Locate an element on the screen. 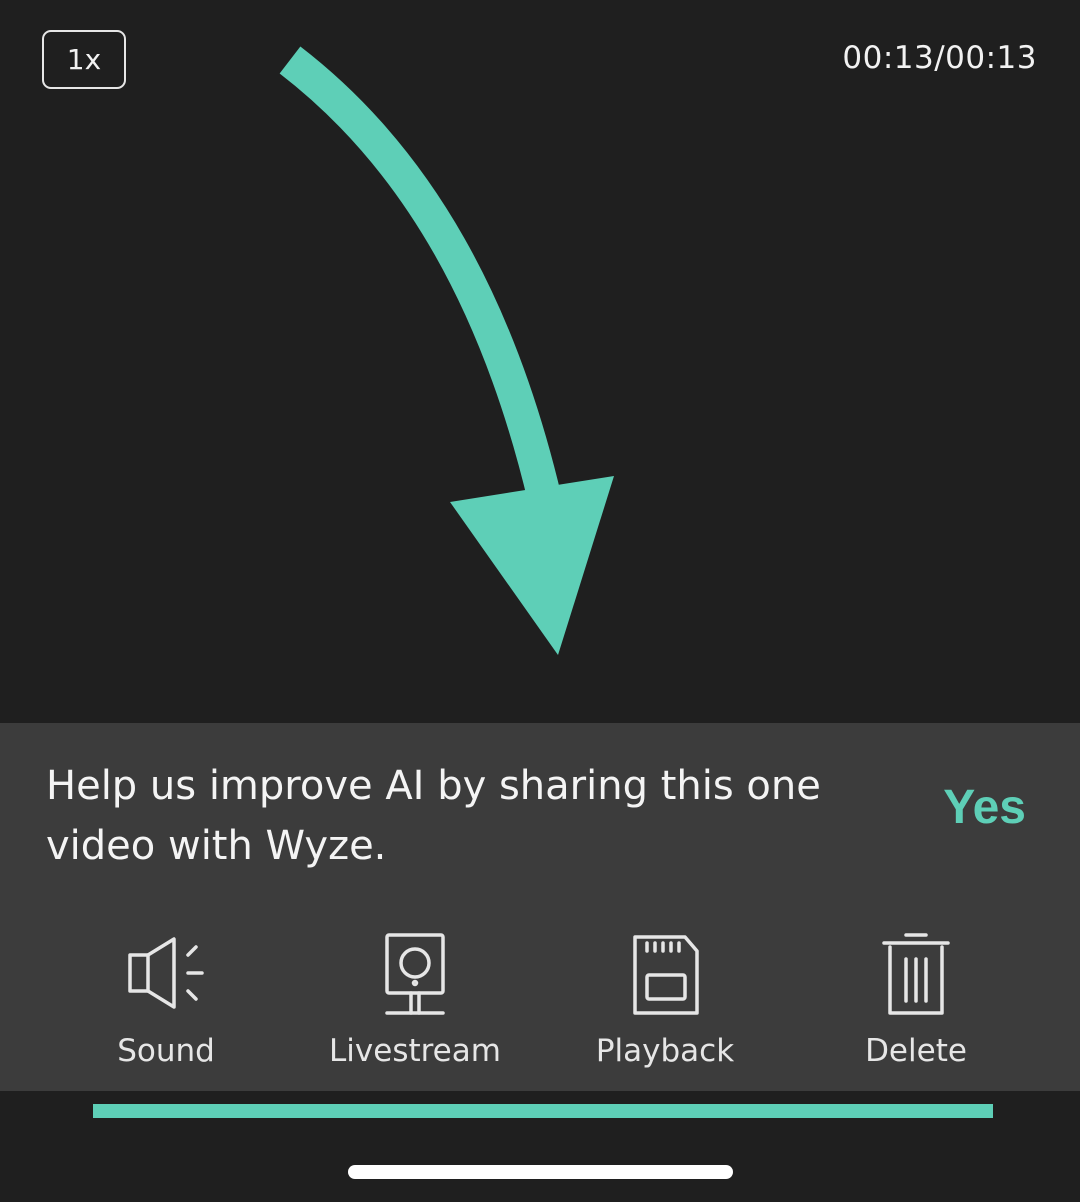 This screenshot has width=1080, height=1202. sound-button: Sound is located at coordinates (166, 1000).